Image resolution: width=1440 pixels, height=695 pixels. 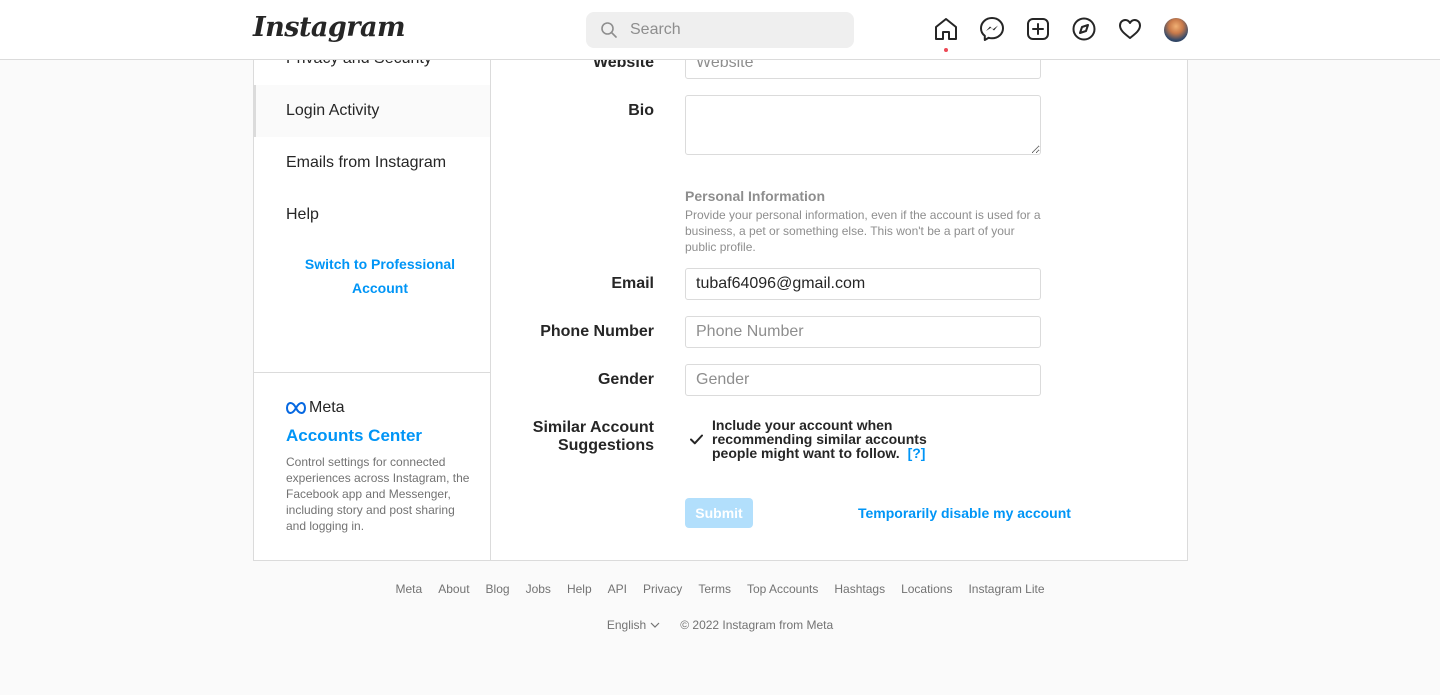 What do you see at coordinates (380, 276) in the screenshot?
I see `switch-to-professional-link: Switch to Professional Account` at bounding box center [380, 276].